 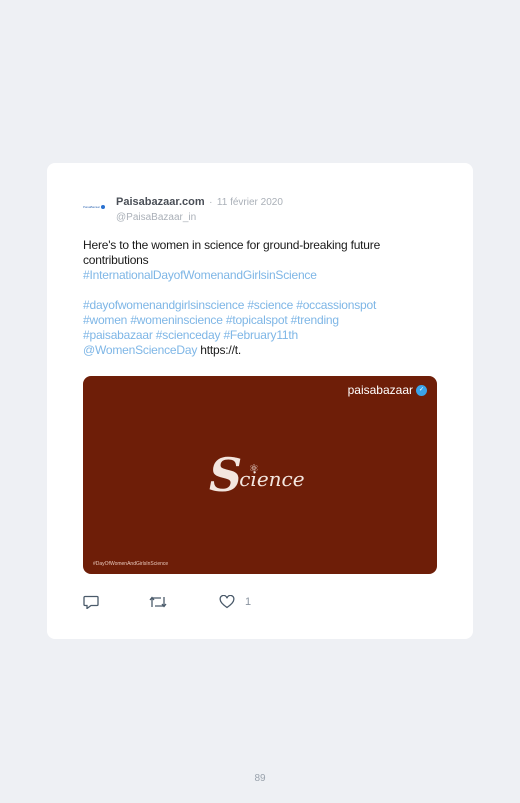 I want to click on like-button: 1, so click(x=235, y=602).